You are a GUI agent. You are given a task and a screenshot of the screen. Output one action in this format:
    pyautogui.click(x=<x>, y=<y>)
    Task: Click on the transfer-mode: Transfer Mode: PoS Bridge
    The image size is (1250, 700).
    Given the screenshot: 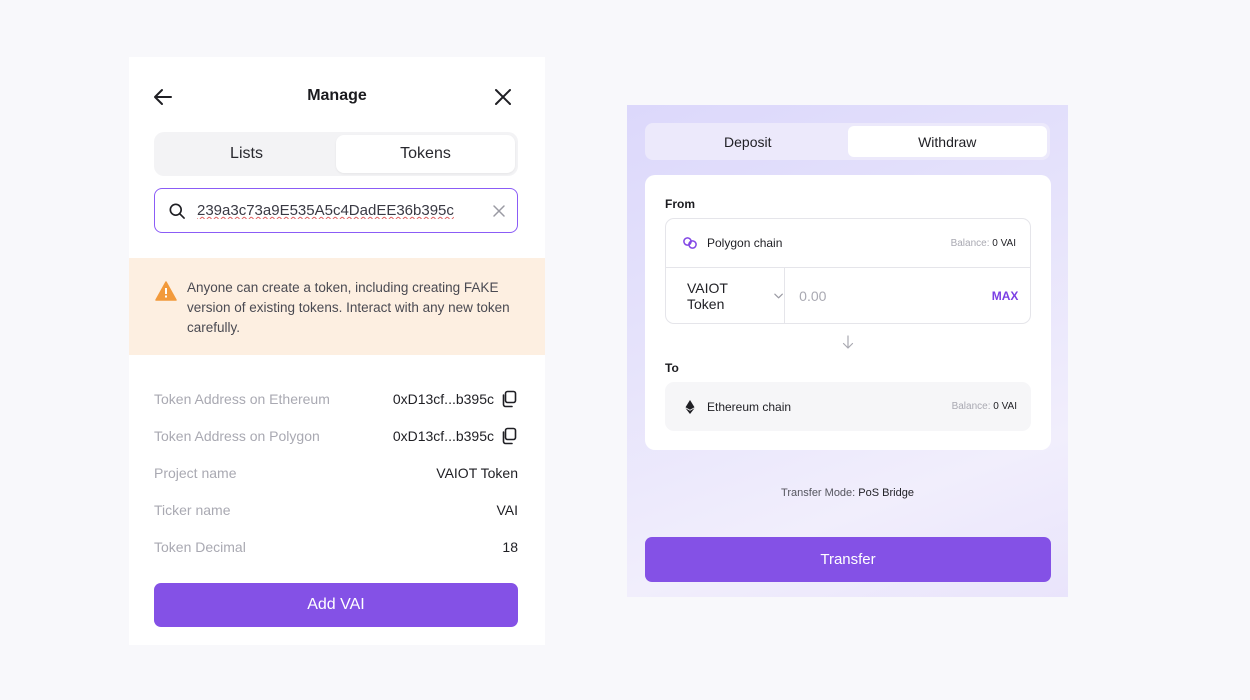 What is the action you would take?
    pyautogui.click(x=847, y=493)
    